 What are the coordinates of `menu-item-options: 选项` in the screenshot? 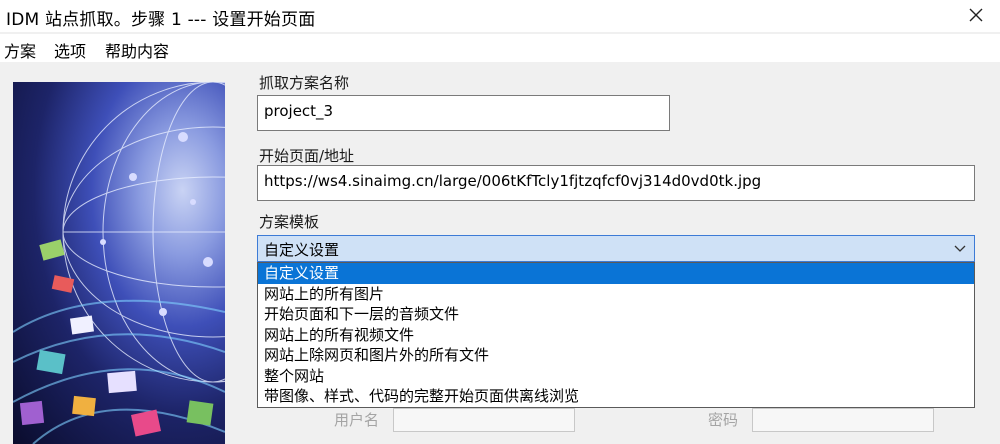 It's located at (70, 50).